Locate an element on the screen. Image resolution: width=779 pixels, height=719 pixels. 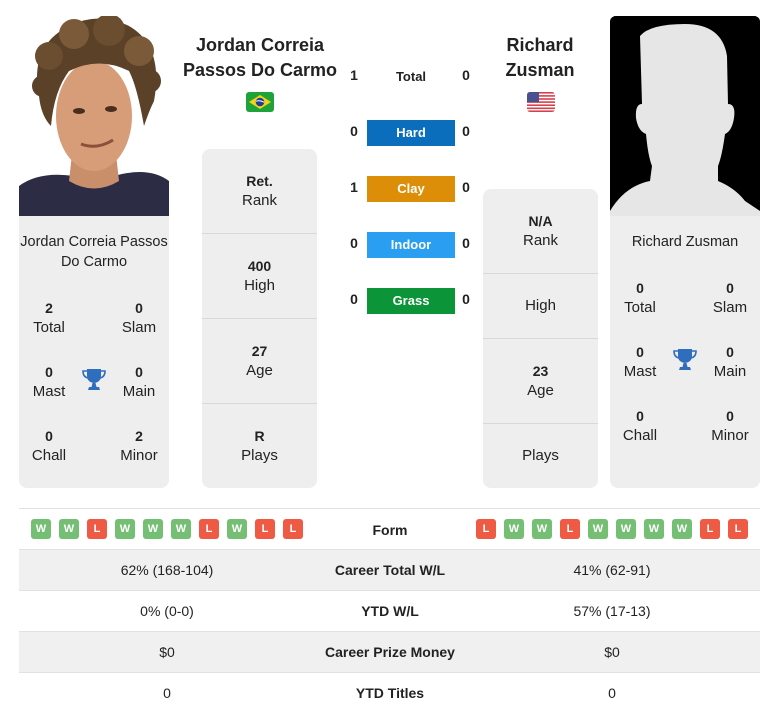
player2-titles-minor: 0 Minor is located at coordinates (730, 426).